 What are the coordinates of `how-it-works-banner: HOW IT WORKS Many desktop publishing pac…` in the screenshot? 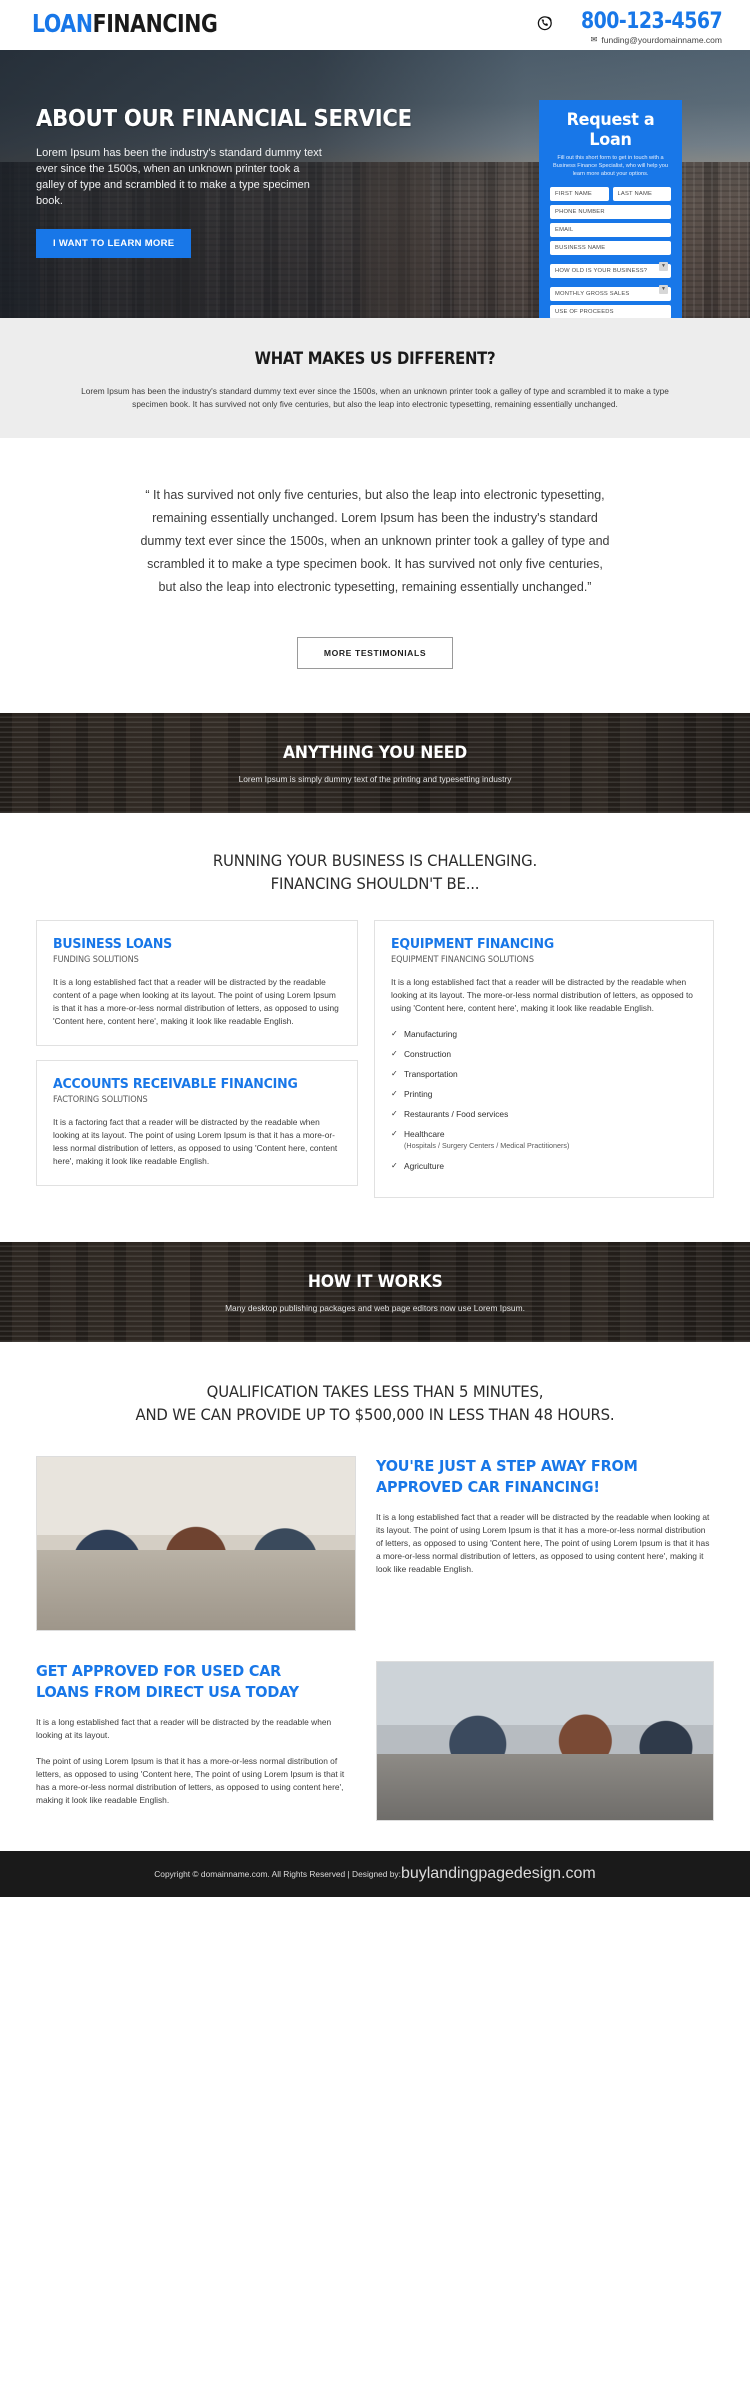 It's located at (375, 1292).